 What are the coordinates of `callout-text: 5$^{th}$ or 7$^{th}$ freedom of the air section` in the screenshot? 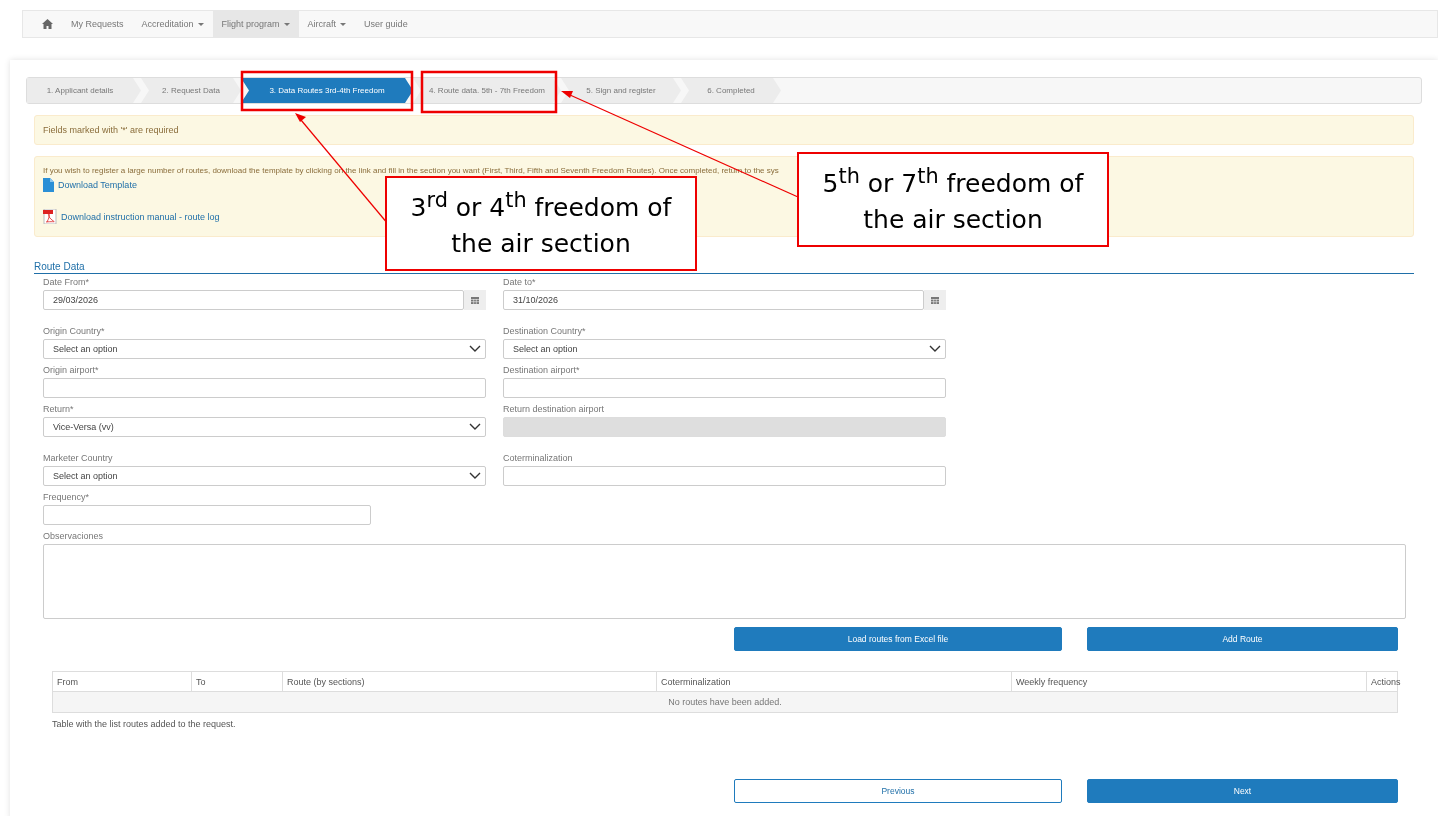 It's located at (953, 199).